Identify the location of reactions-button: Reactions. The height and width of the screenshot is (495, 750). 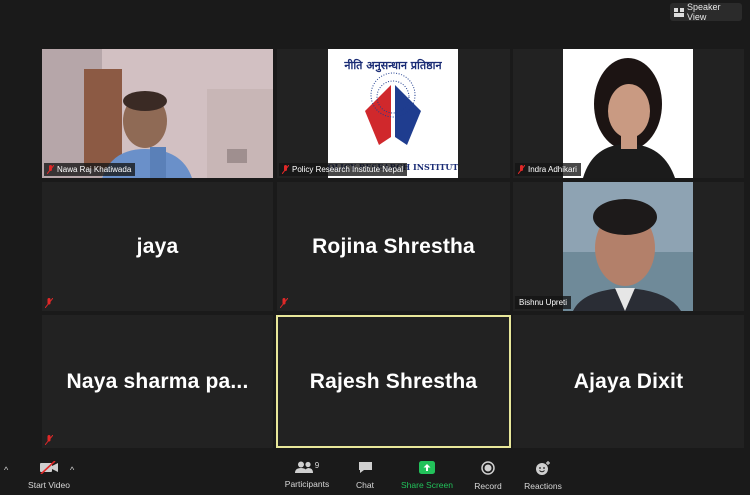
(543, 476).